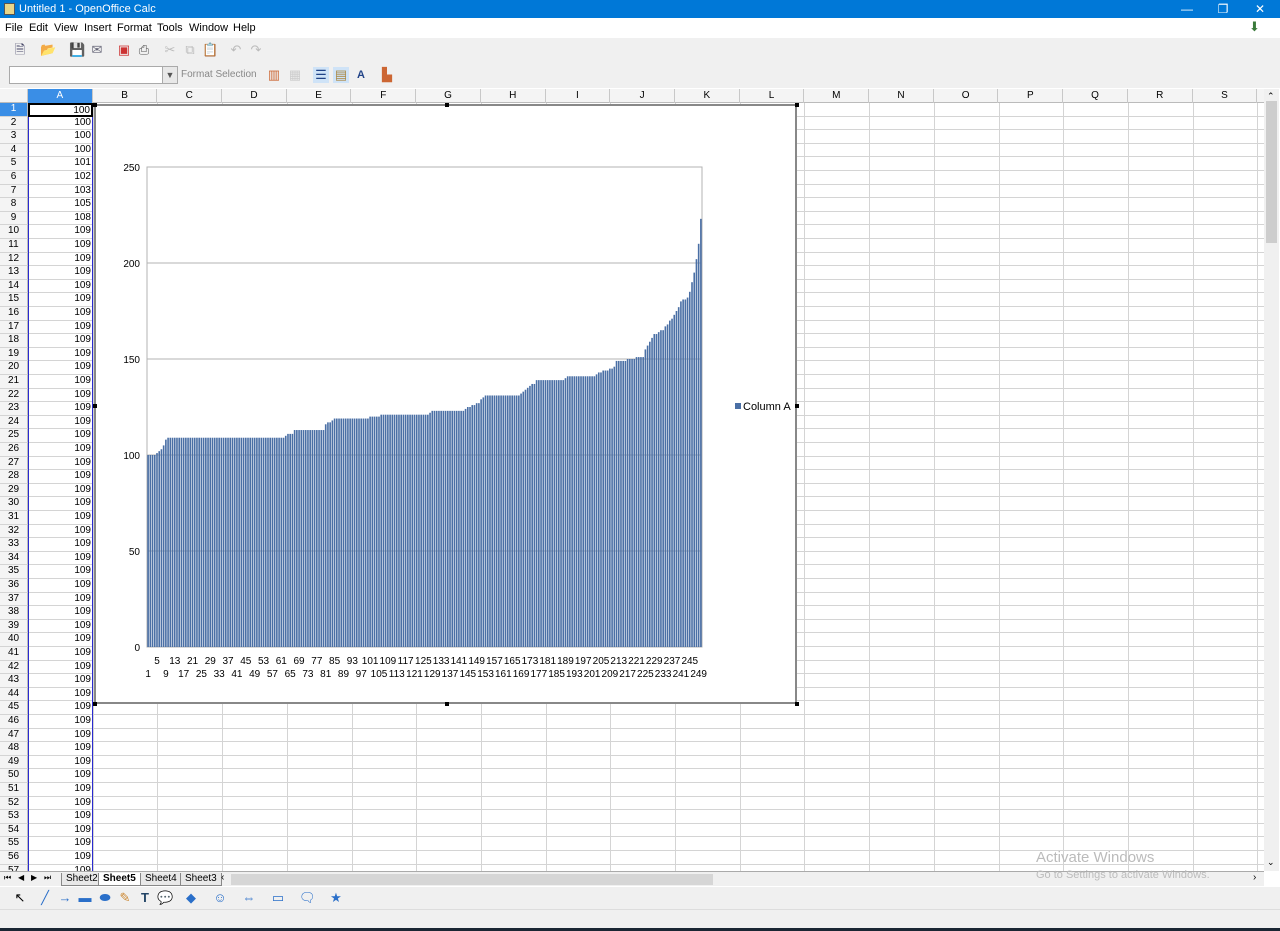 The width and height of the screenshot is (1280, 931). Describe the element at coordinates (219, 74) in the screenshot. I see `format-selection-button: Format Selection` at that location.